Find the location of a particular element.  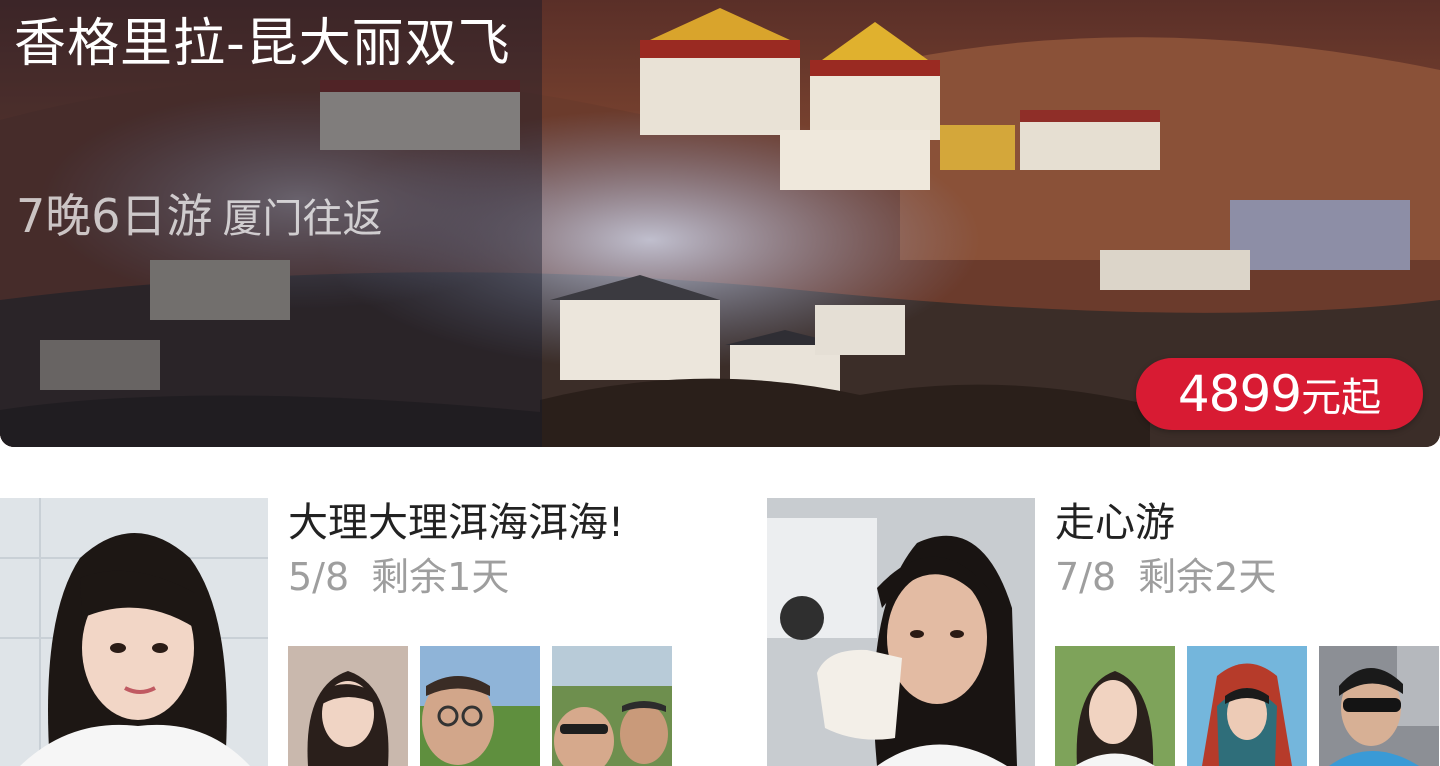

trip-subtitle: 7晚6日游 厦门往返 is located at coordinates (199, 213).